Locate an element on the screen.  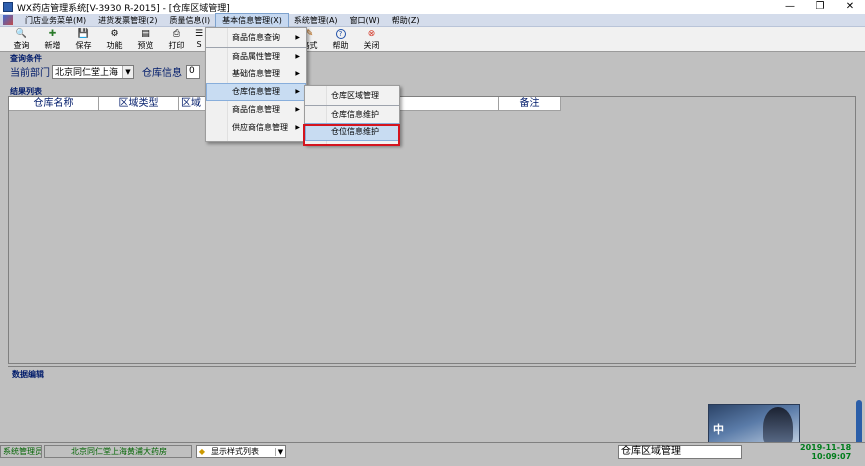
status-date: 2019-11-18 is located at coordinates (826, 447).